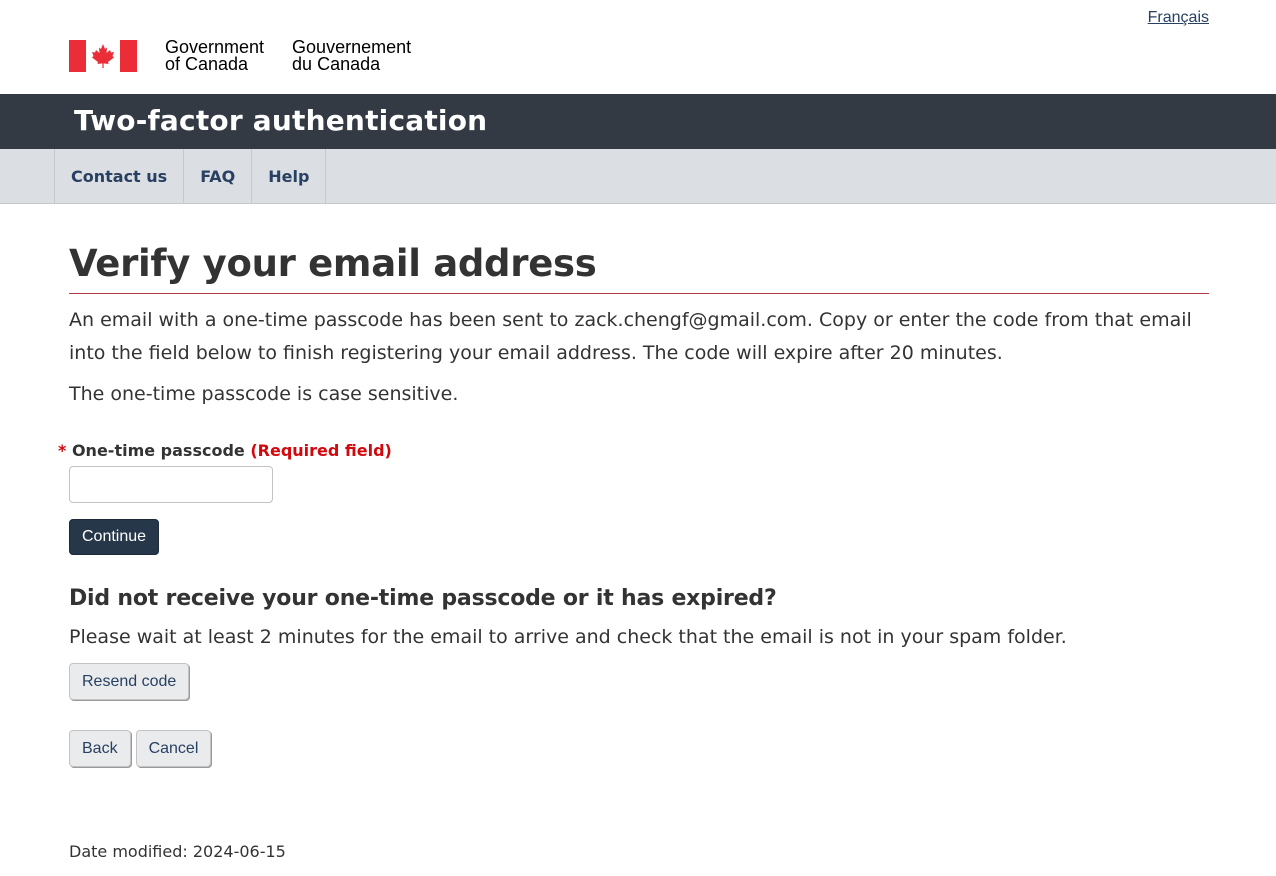 This screenshot has height=876, width=1276. Describe the element at coordinates (1178, 18) in the screenshot. I see `language-toggle-link: Français` at that location.